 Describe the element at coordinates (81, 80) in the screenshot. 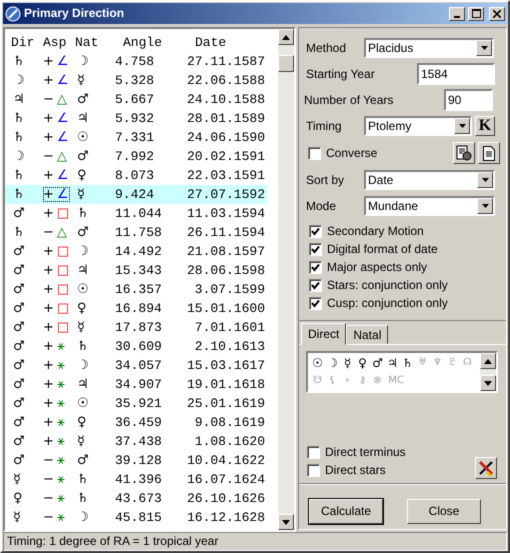

I see `planet-symbol: ☿` at that location.